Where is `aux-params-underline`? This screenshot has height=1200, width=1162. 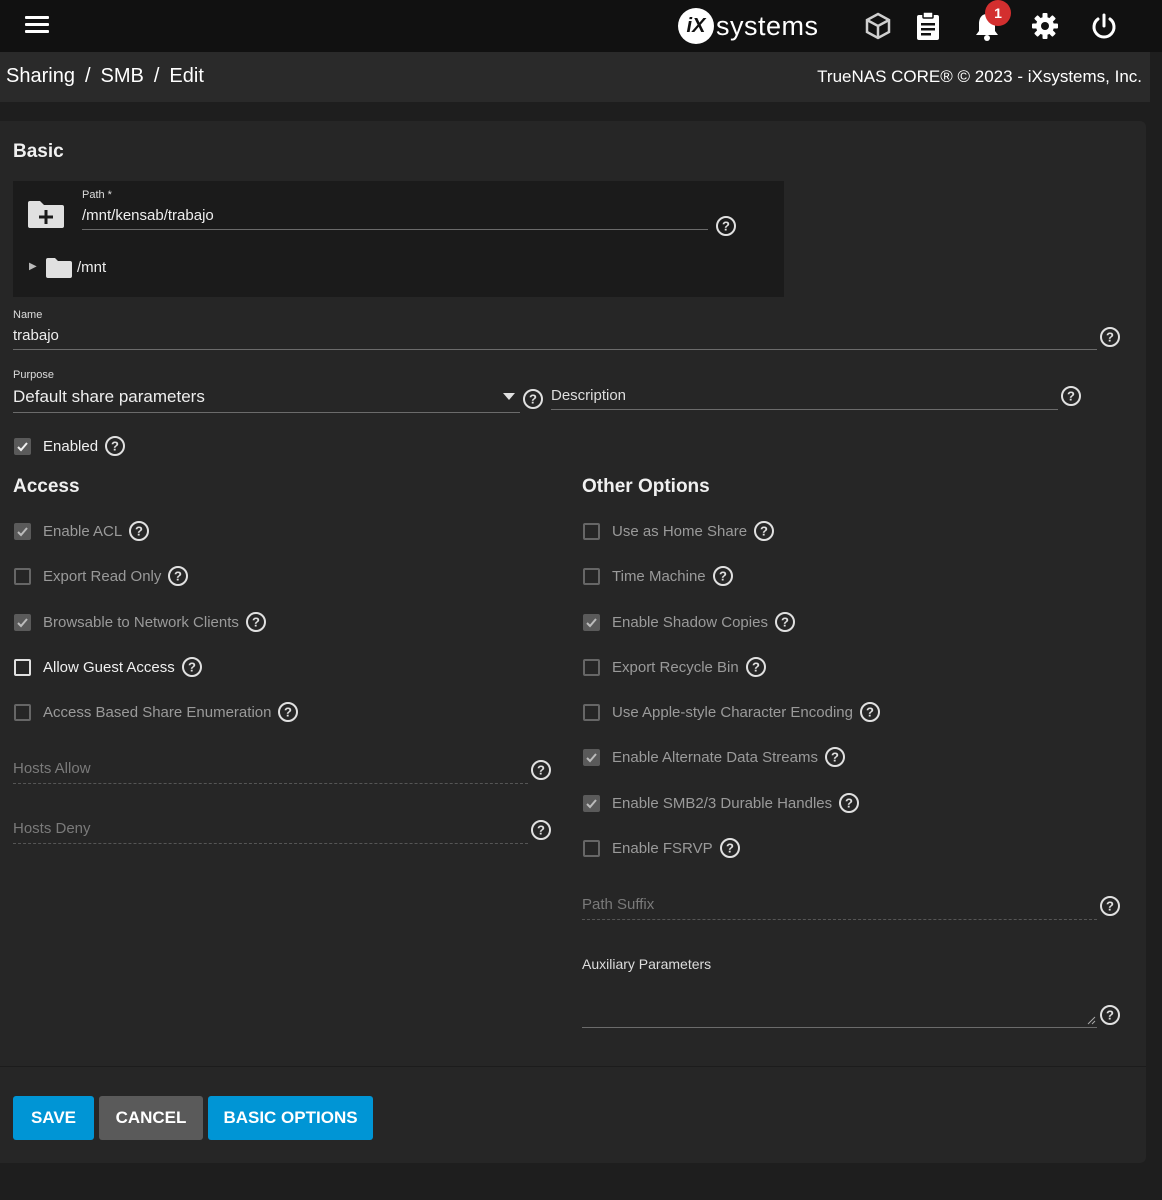 aux-params-underline is located at coordinates (839, 1027).